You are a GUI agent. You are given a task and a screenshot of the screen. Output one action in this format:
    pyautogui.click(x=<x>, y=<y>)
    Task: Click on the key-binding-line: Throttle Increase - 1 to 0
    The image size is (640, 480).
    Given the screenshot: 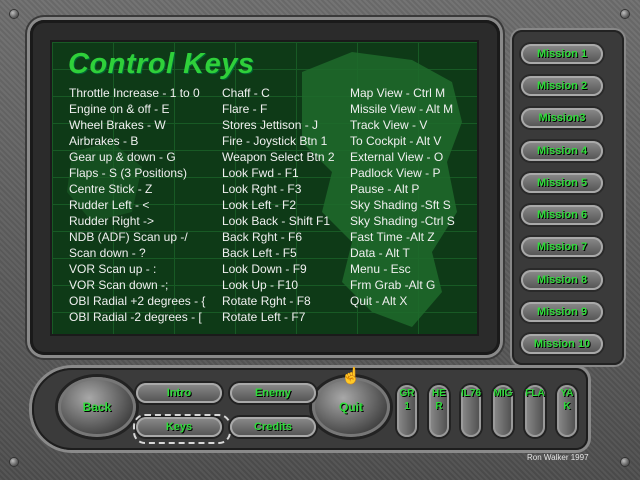 What is the action you would take?
    pyautogui.click(x=134, y=93)
    